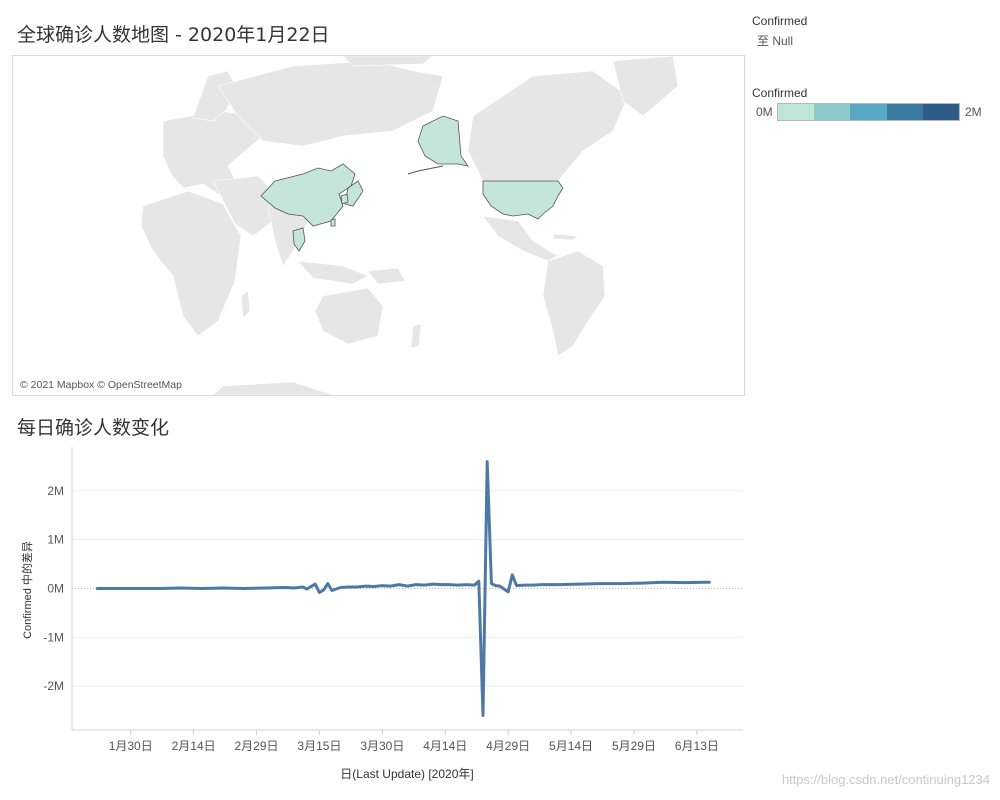  I want to click on map-region-alaska, so click(443, 141).